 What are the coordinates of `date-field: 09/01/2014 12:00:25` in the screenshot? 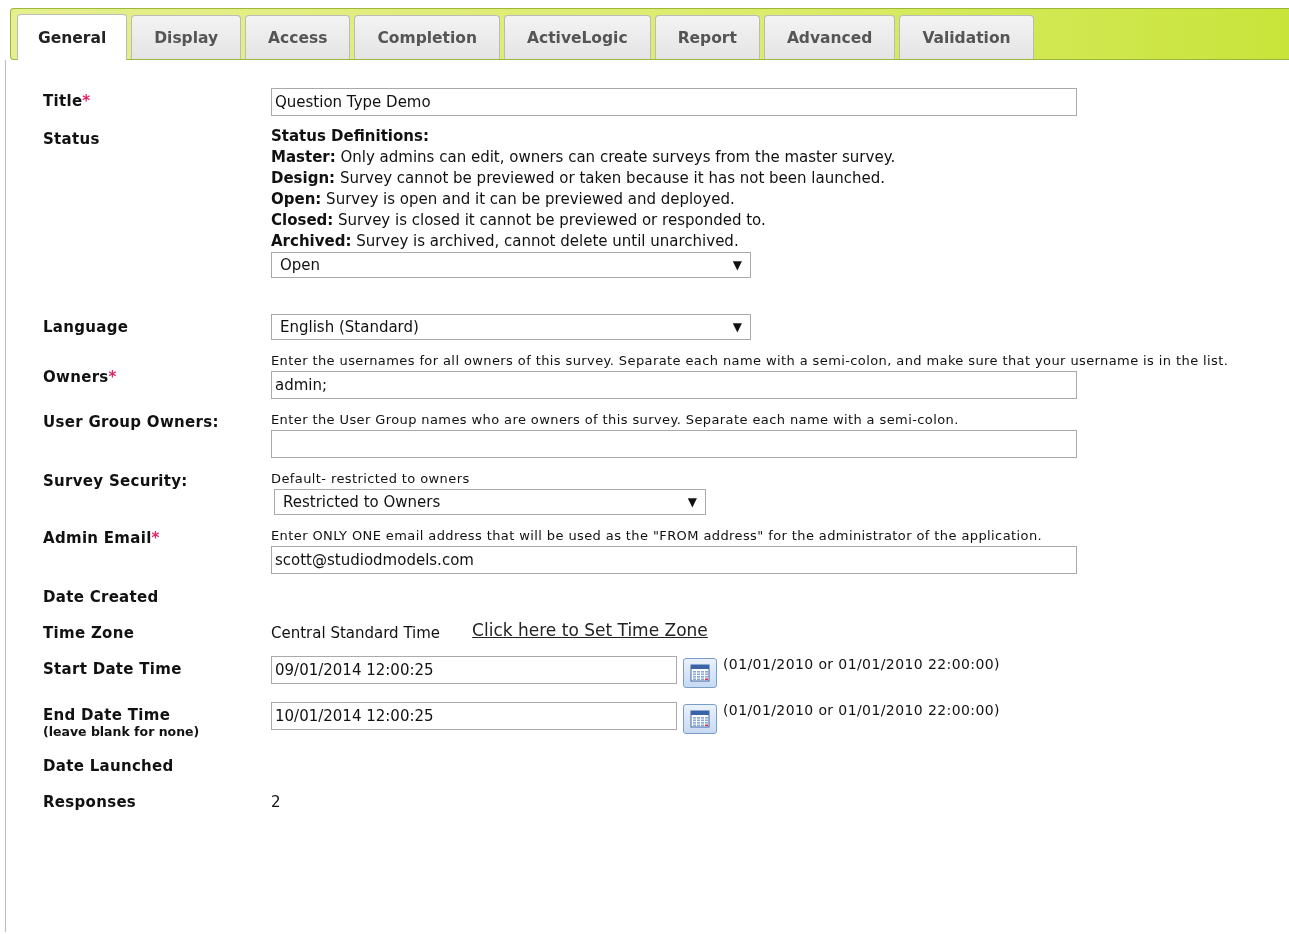 It's located at (474, 670).